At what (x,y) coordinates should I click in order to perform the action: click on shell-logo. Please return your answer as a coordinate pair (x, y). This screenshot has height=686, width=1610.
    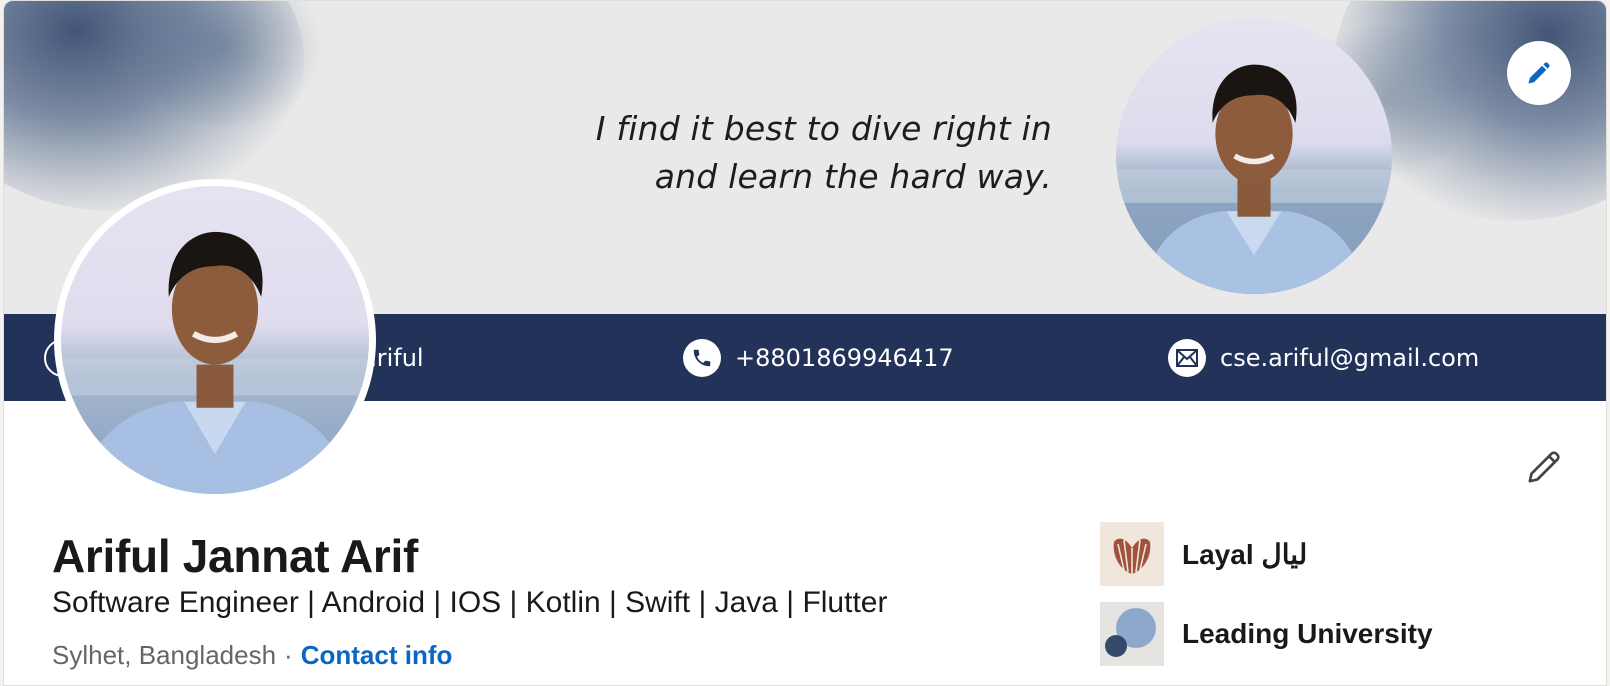
    Looking at the image, I should click on (1132, 554).